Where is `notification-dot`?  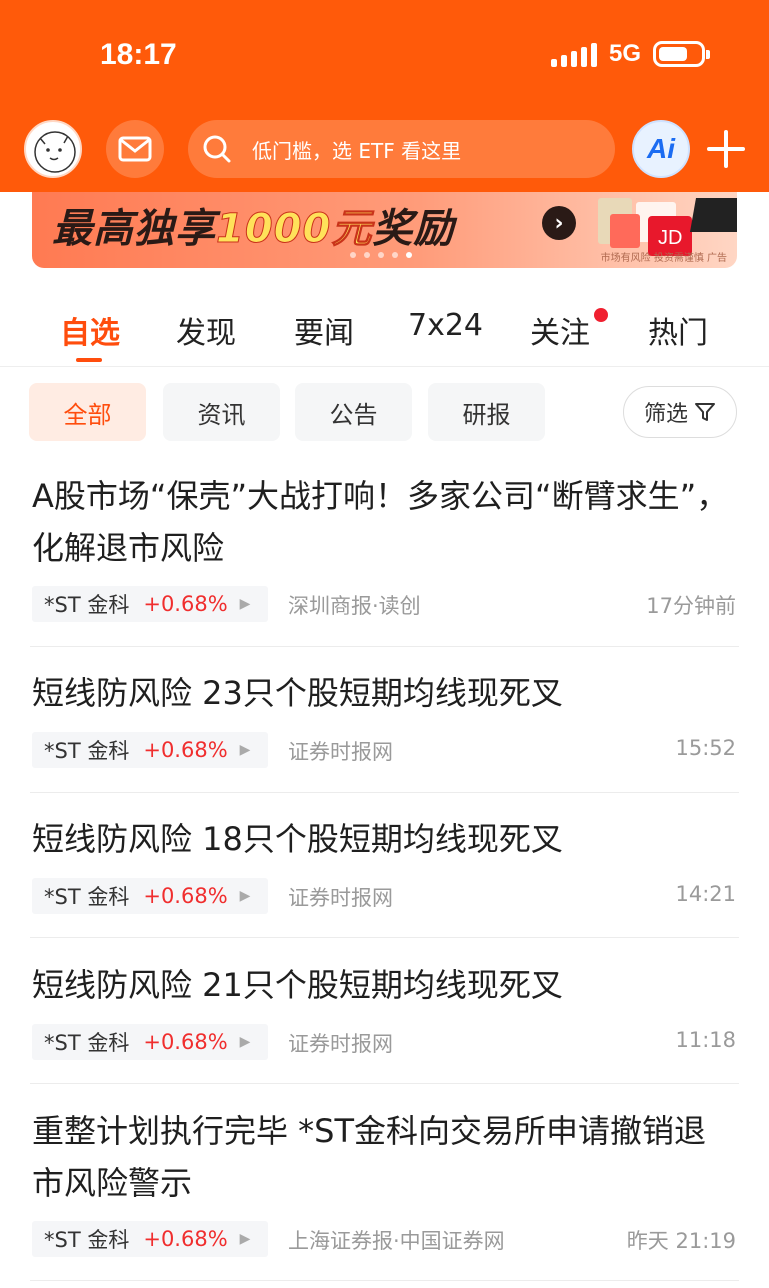 notification-dot is located at coordinates (601, 315).